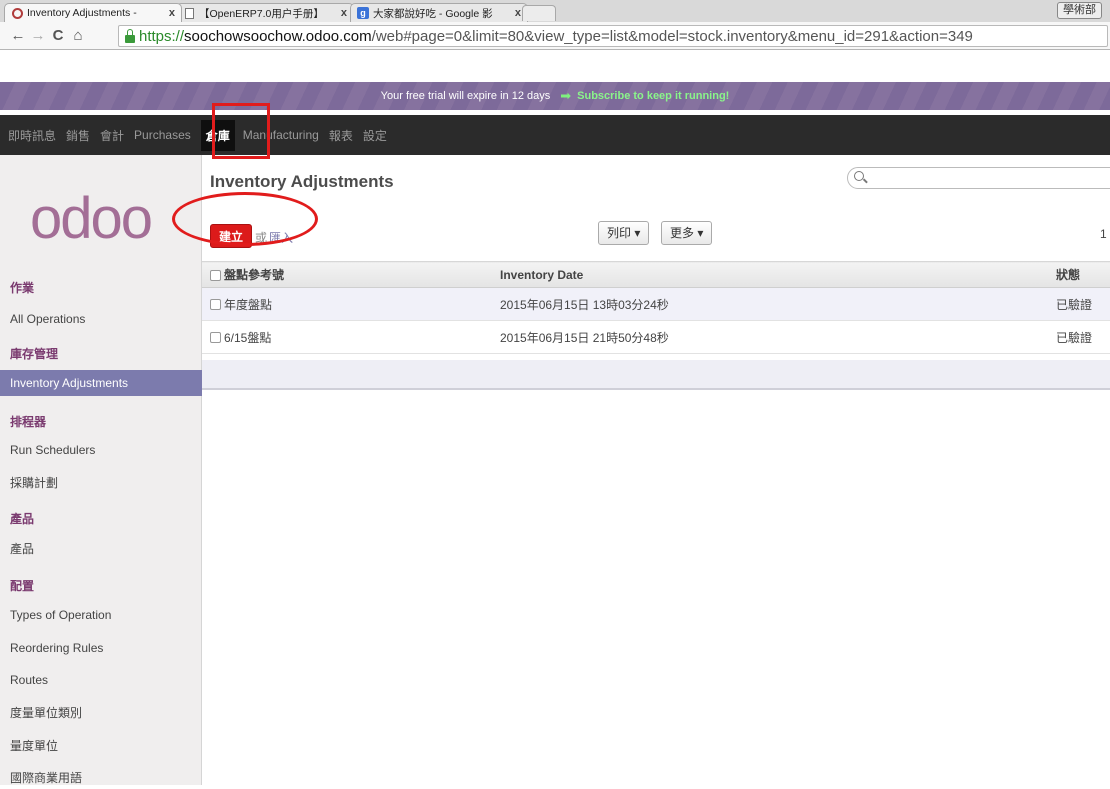 This screenshot has width=1110, height=789. Describe the element at coordinates (101, 746) in the screenshot. I see `sidebar-item-units-of-measure: 量度單位` at that location.